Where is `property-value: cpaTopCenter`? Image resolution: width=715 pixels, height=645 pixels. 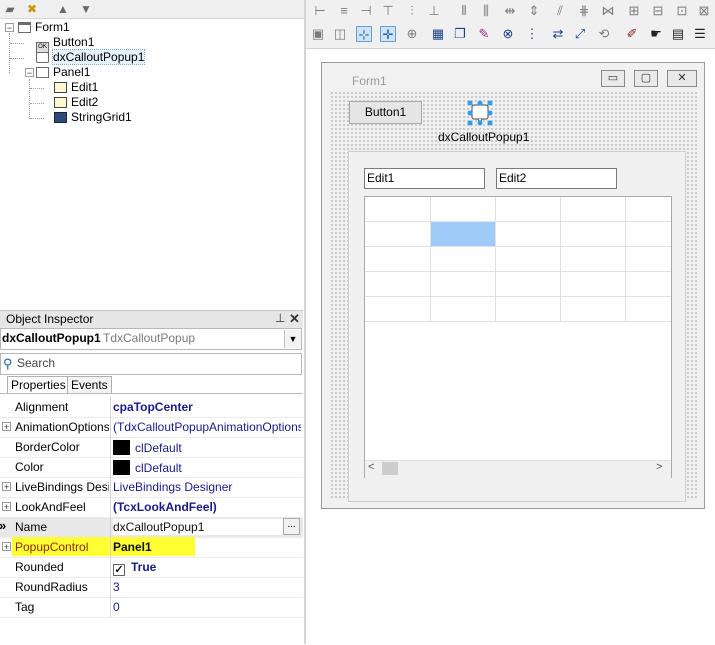 property-value: cpaTopCenter is located at coordinates (207, 407).